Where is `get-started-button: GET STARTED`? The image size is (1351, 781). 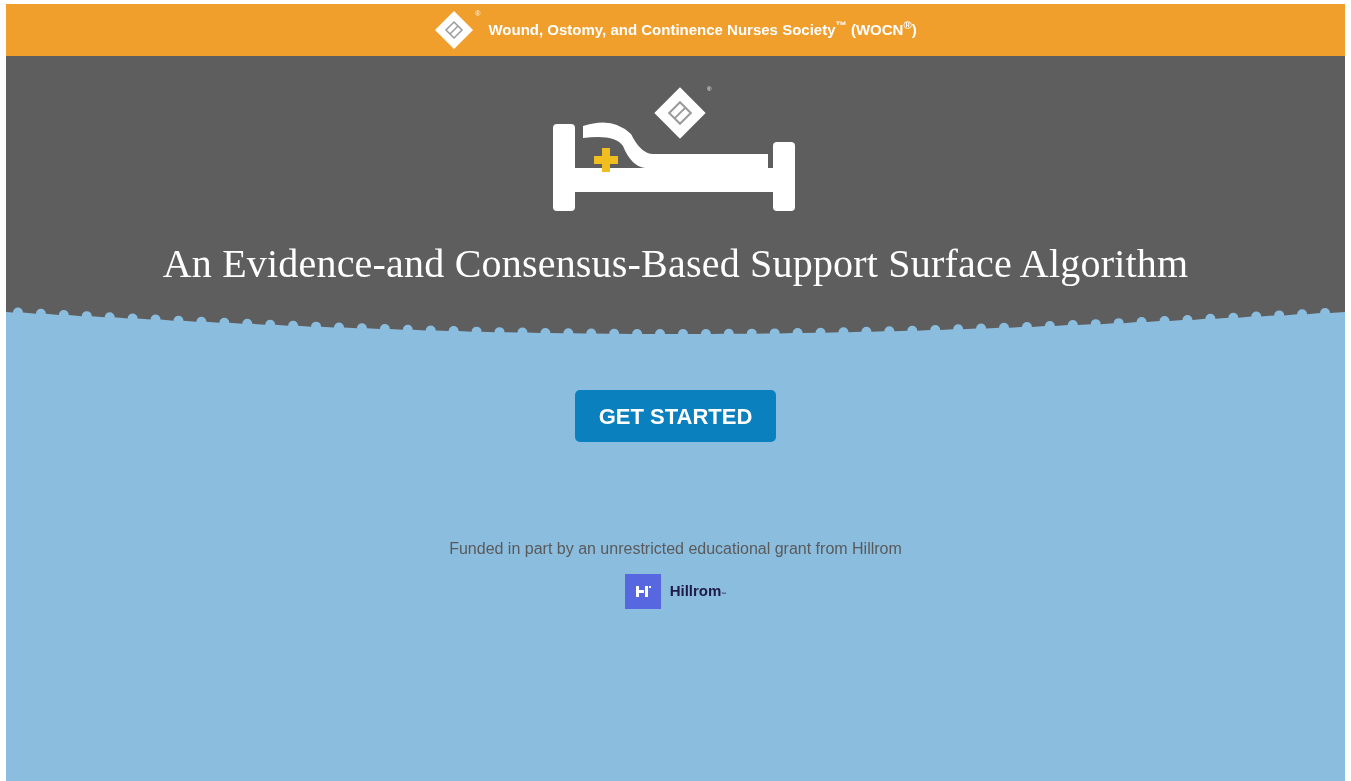 get-started-button: GET STARTED is located at coordinates (675, 416).